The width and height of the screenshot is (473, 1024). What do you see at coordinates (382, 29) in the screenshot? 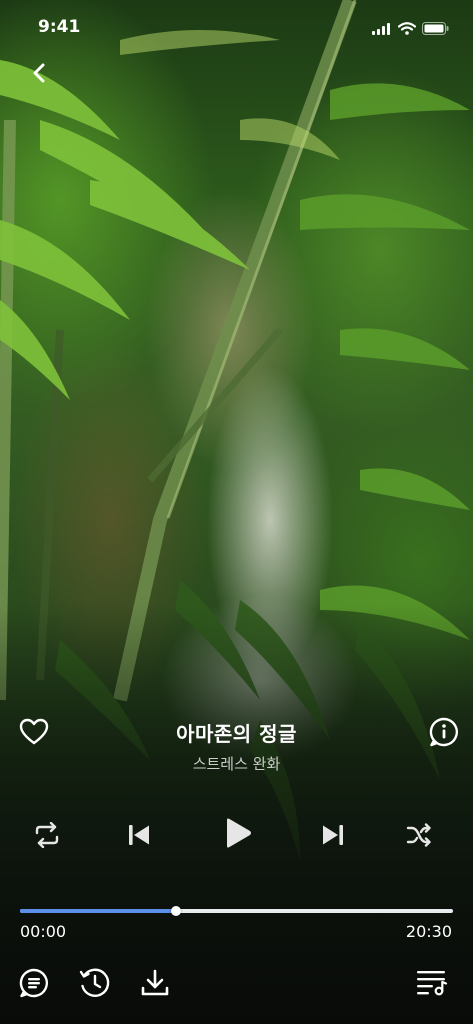
I see `cellular-signal-icon` at bounding box center [382, 29].